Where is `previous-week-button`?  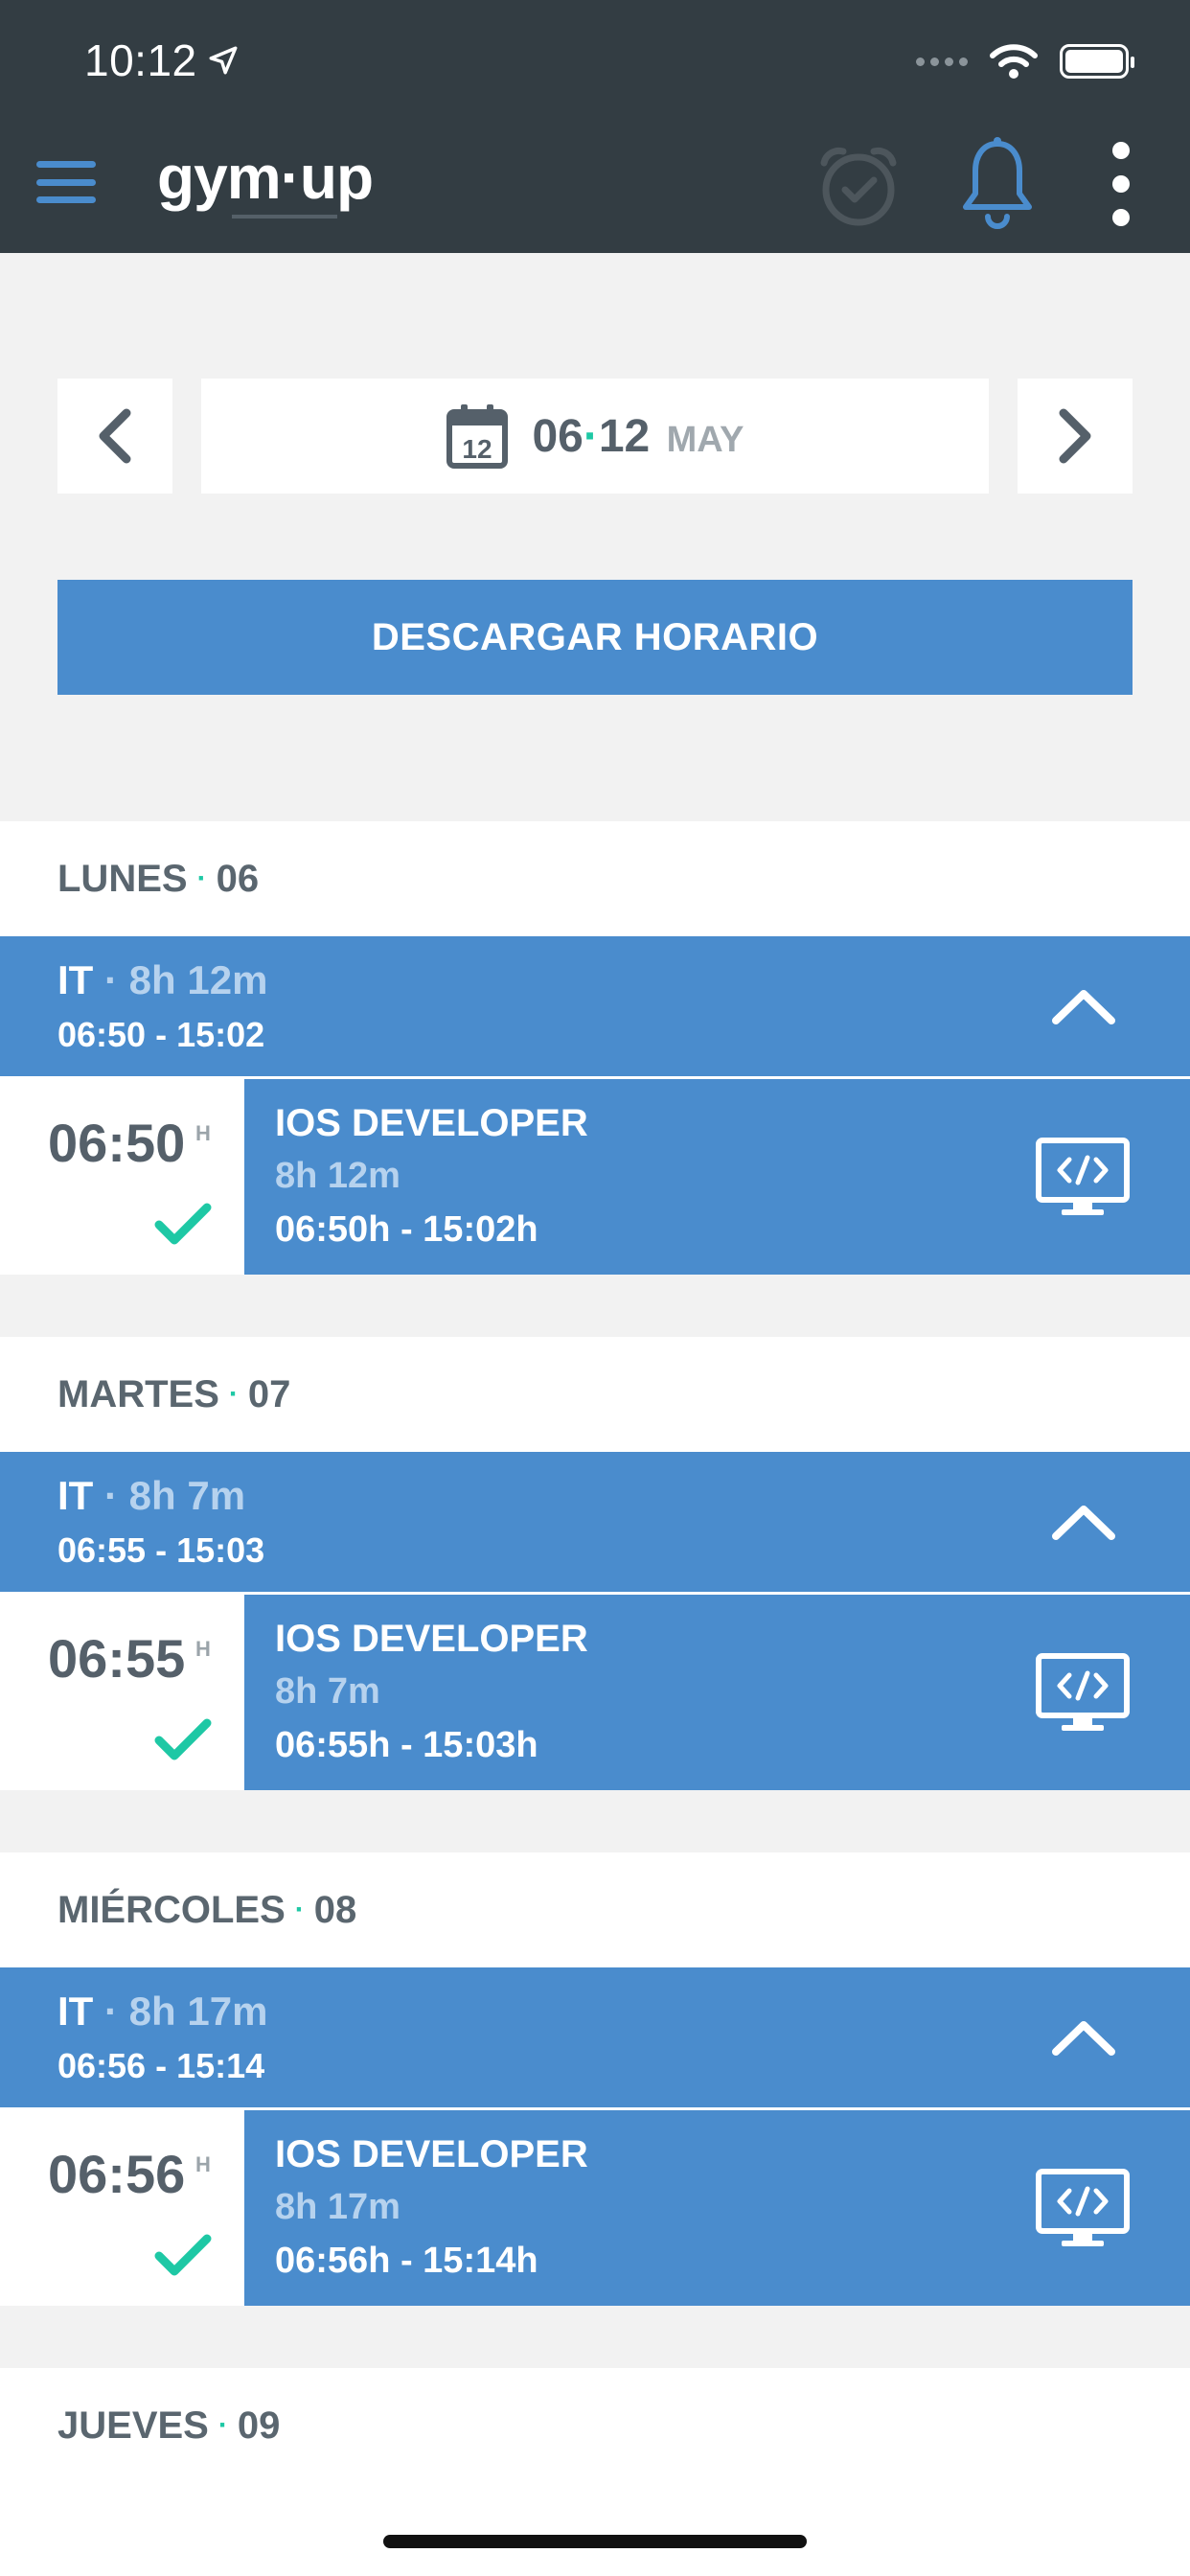
previous-week-button is located at coordinates (115, 436).